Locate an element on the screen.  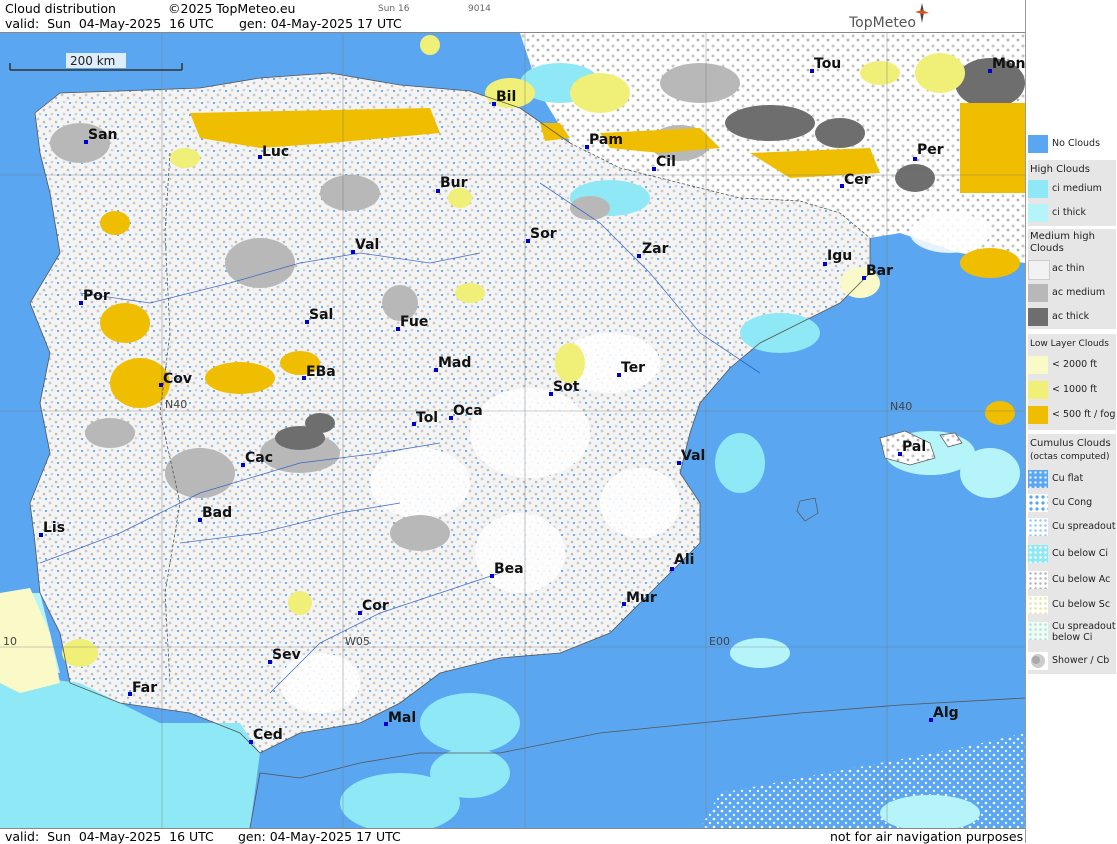
legend-ci-thick: ci thick is located at coordinates (1072, 213).